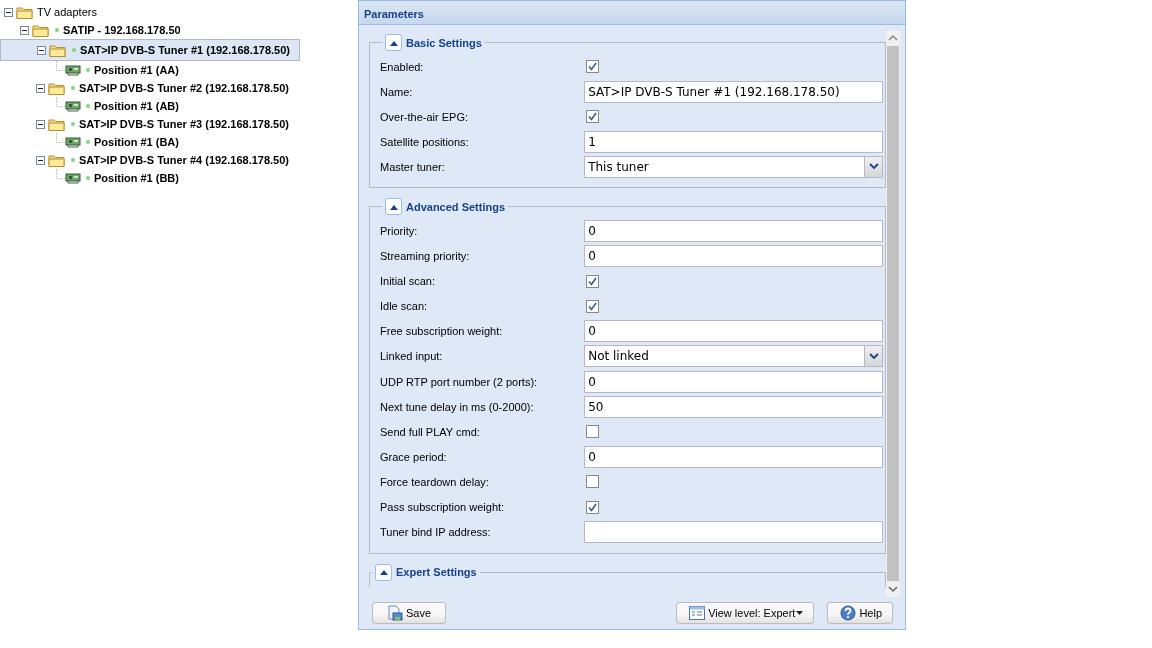 The image size is (1152, 648). What do you see at coordinates (136, 142) in the screenshot?
I see `tree-label: Position #1 (BA)` at bounding box center [136, 142].